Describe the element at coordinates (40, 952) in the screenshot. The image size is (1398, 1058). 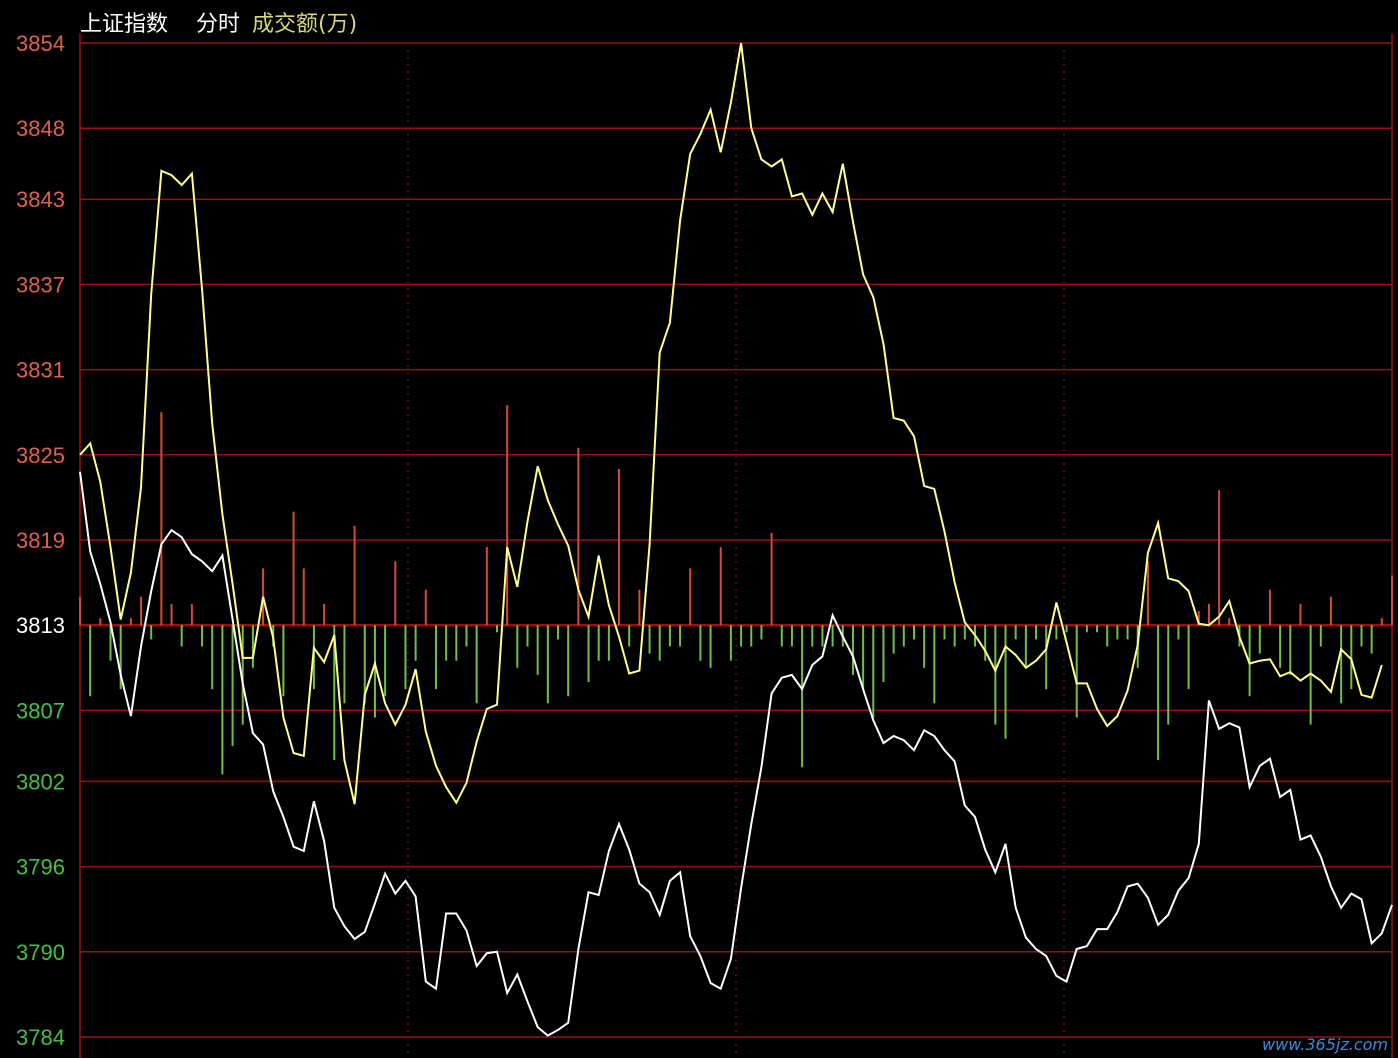
I see `y-tick-label: 3790` at that location.